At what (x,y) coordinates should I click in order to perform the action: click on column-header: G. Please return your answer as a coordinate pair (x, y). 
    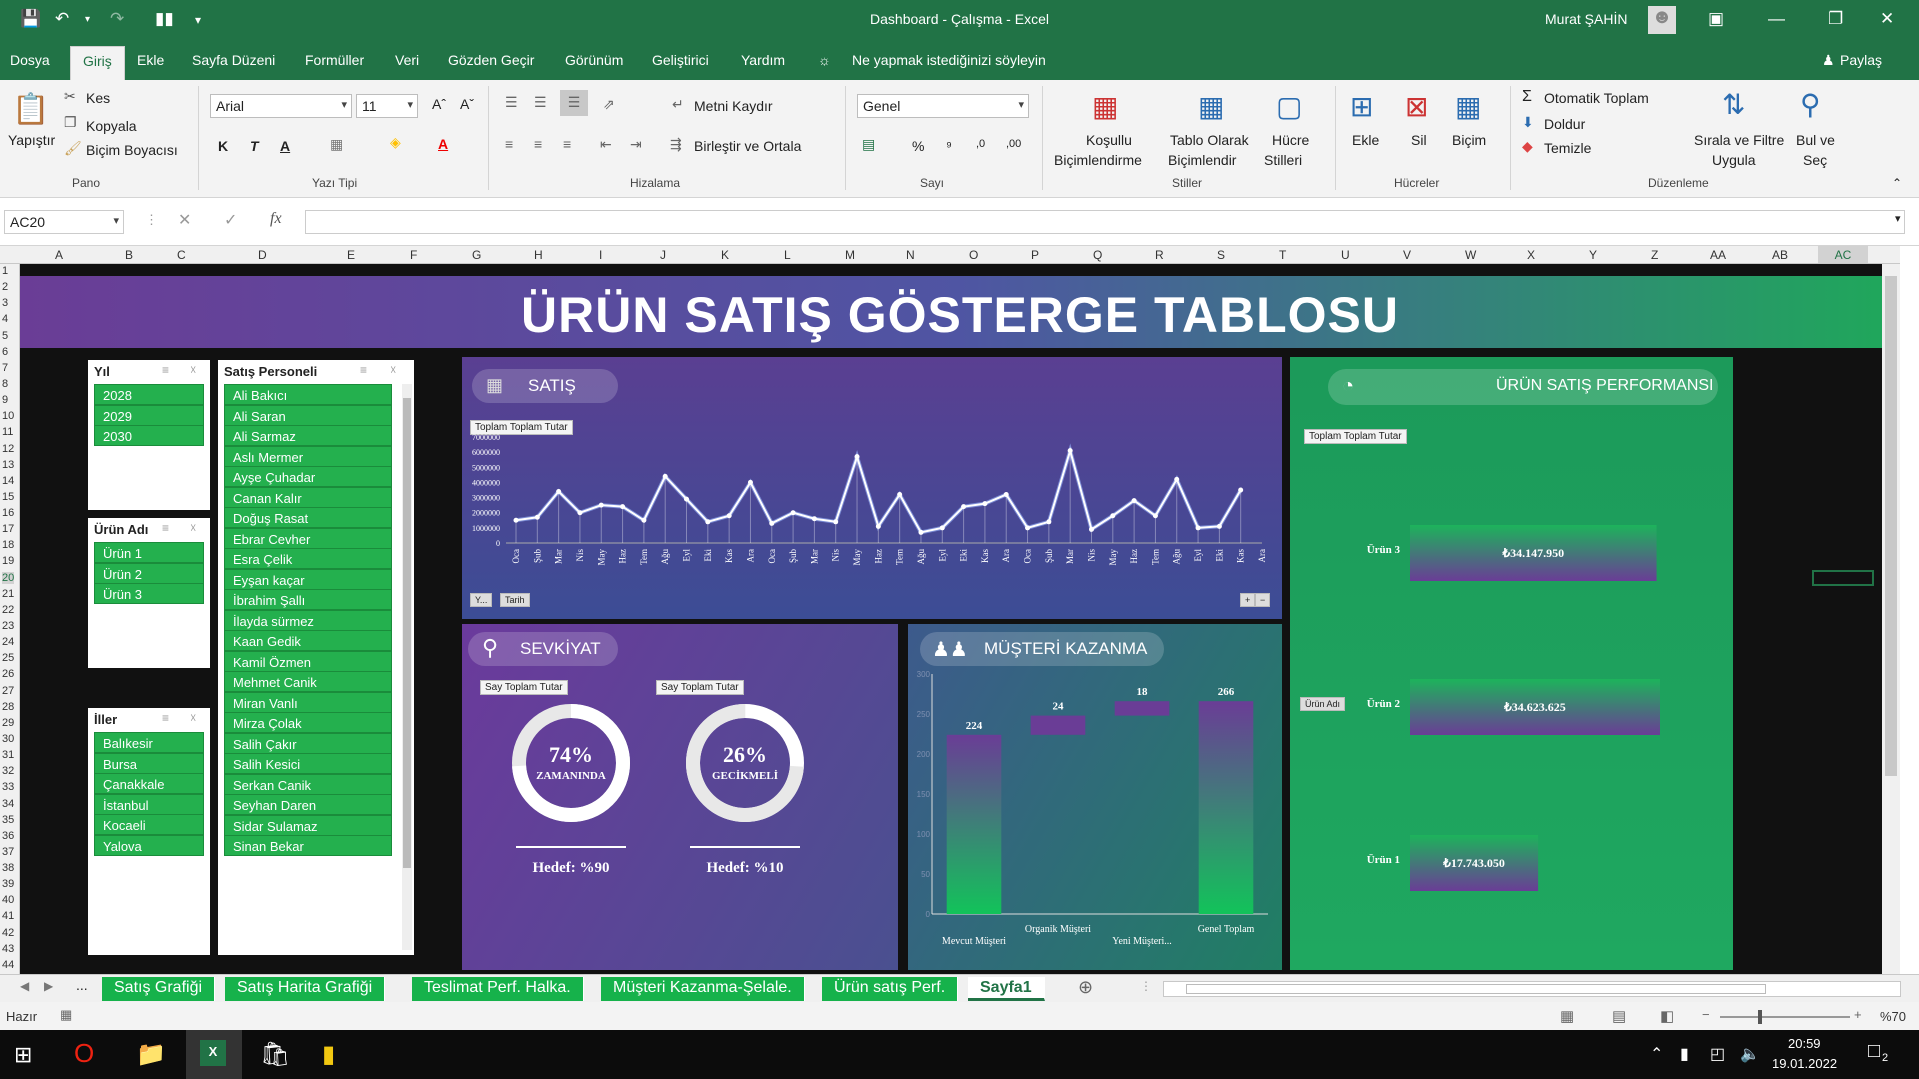
    Looking at the image, I should click on (476, 255).